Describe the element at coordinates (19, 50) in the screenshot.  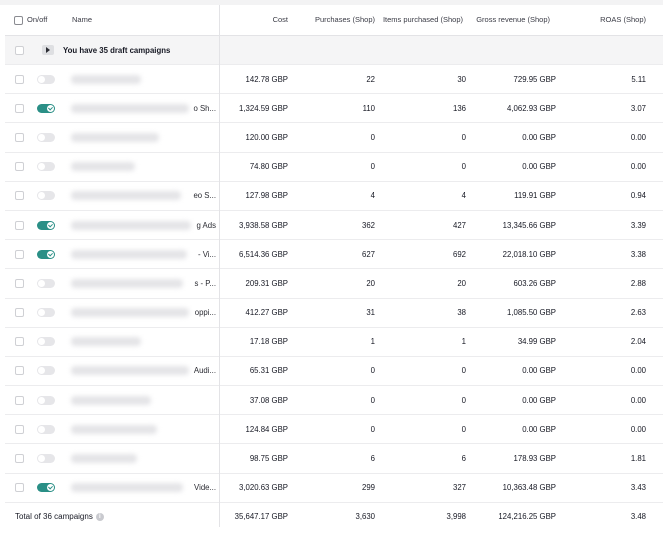
I see `draft-checkbox` at that location.